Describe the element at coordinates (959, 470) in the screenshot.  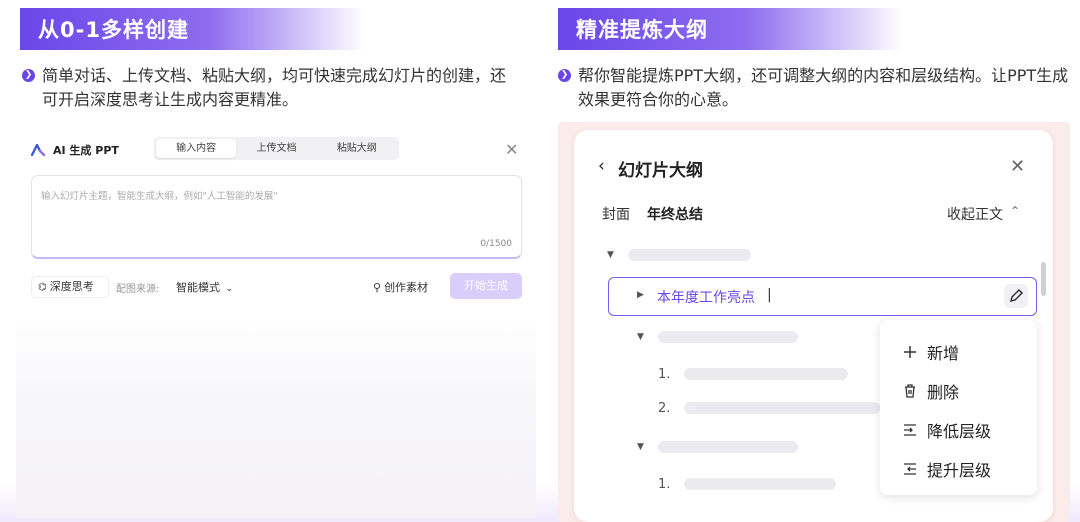
I see `menu-item-label: 提升层级` at that location.